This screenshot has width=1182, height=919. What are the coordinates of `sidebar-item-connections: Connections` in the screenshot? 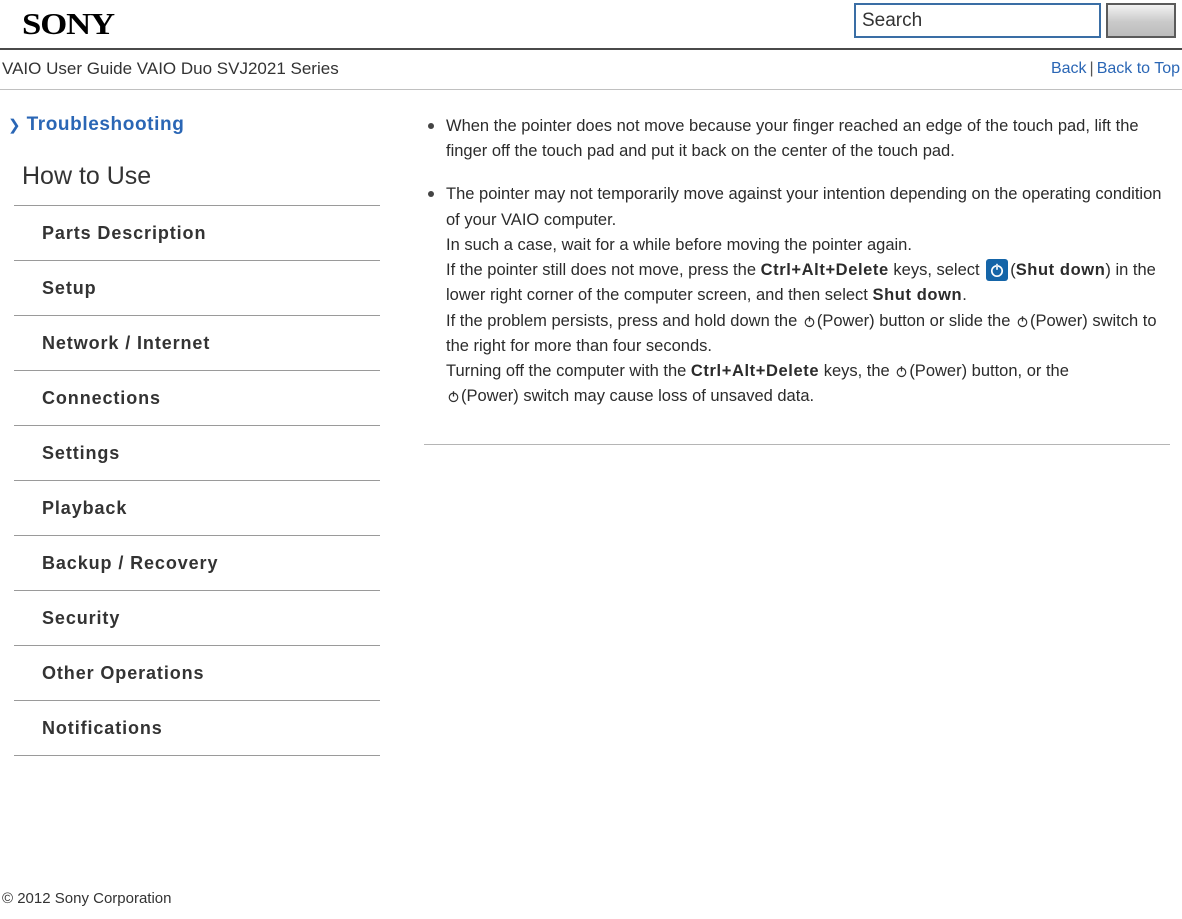 It's located at (197, 398).